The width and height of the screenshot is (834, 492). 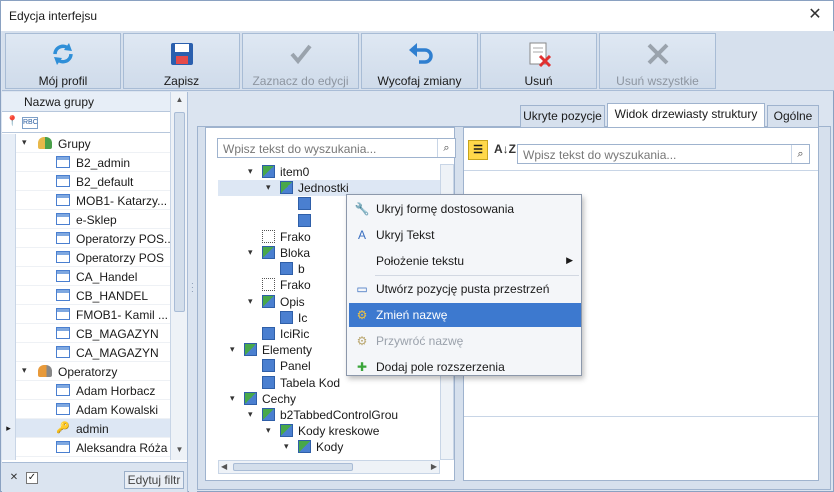 What do you see at coordinates (329, 447) in the screenshot?
I see `tree-node: ▾ Kody` at bounding box center [329, 447].